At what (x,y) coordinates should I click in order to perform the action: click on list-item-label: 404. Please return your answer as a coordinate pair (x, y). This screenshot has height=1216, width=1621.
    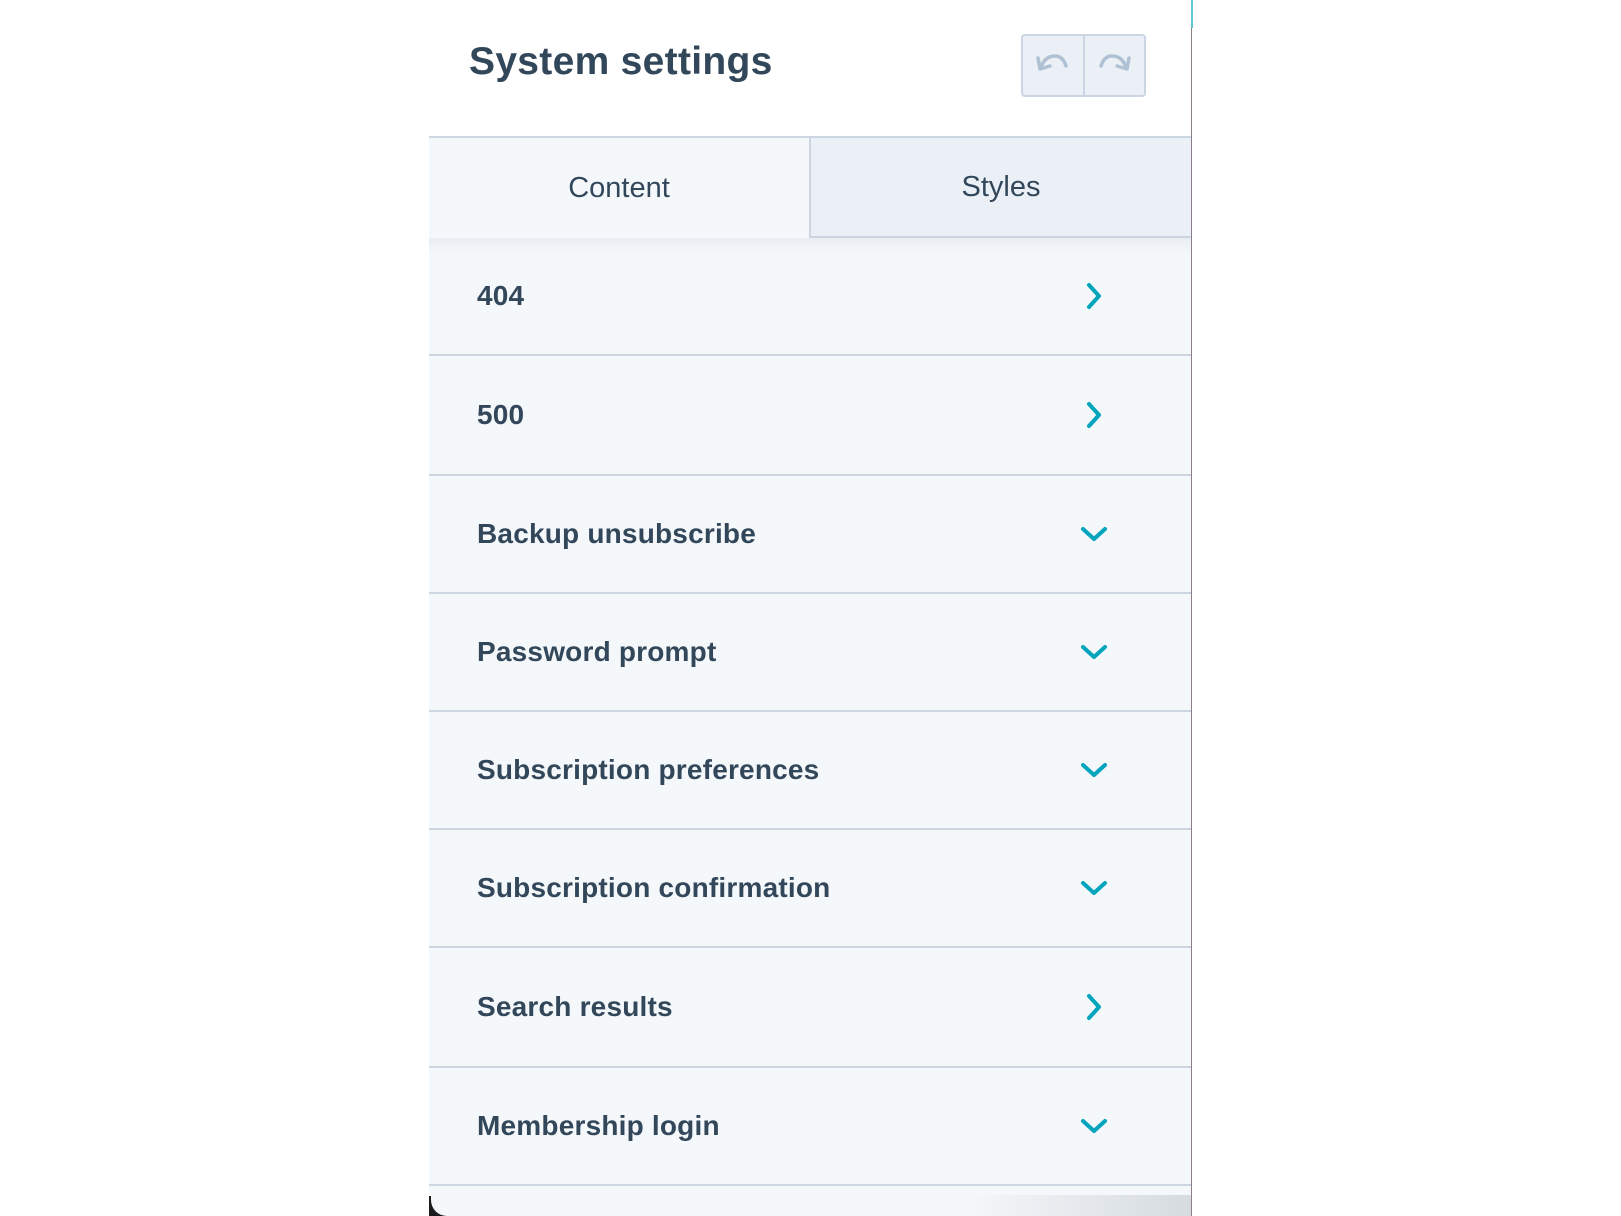
    Looking at the image, I should click on (501, 295).